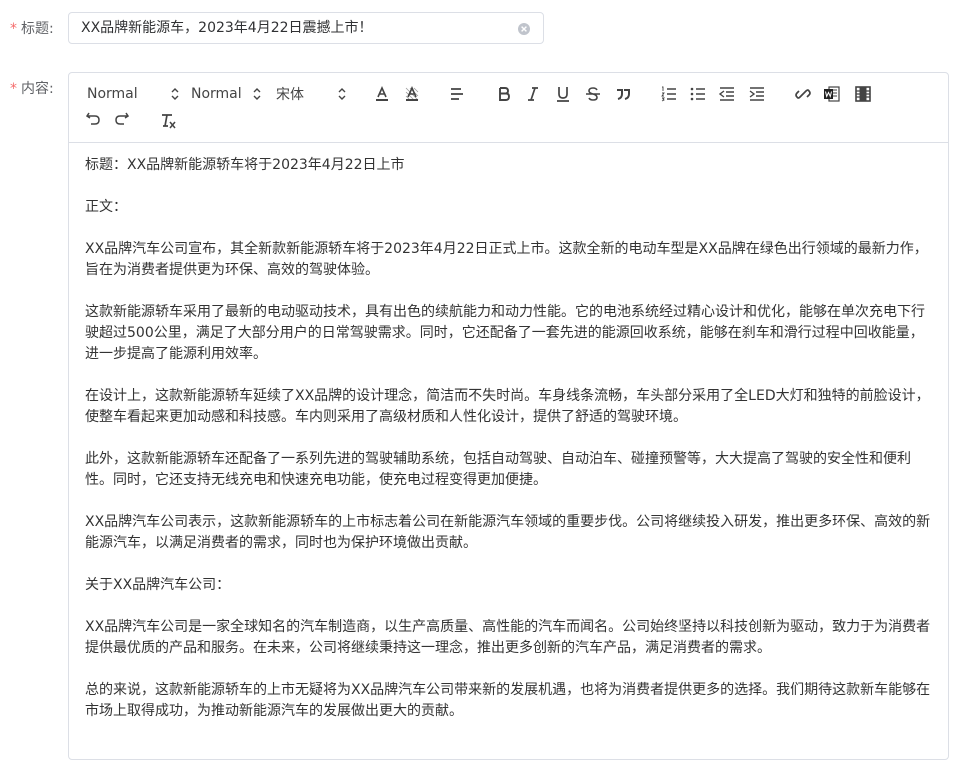  I want to click on editor-paragraph: 正文：, so click(510, 207).